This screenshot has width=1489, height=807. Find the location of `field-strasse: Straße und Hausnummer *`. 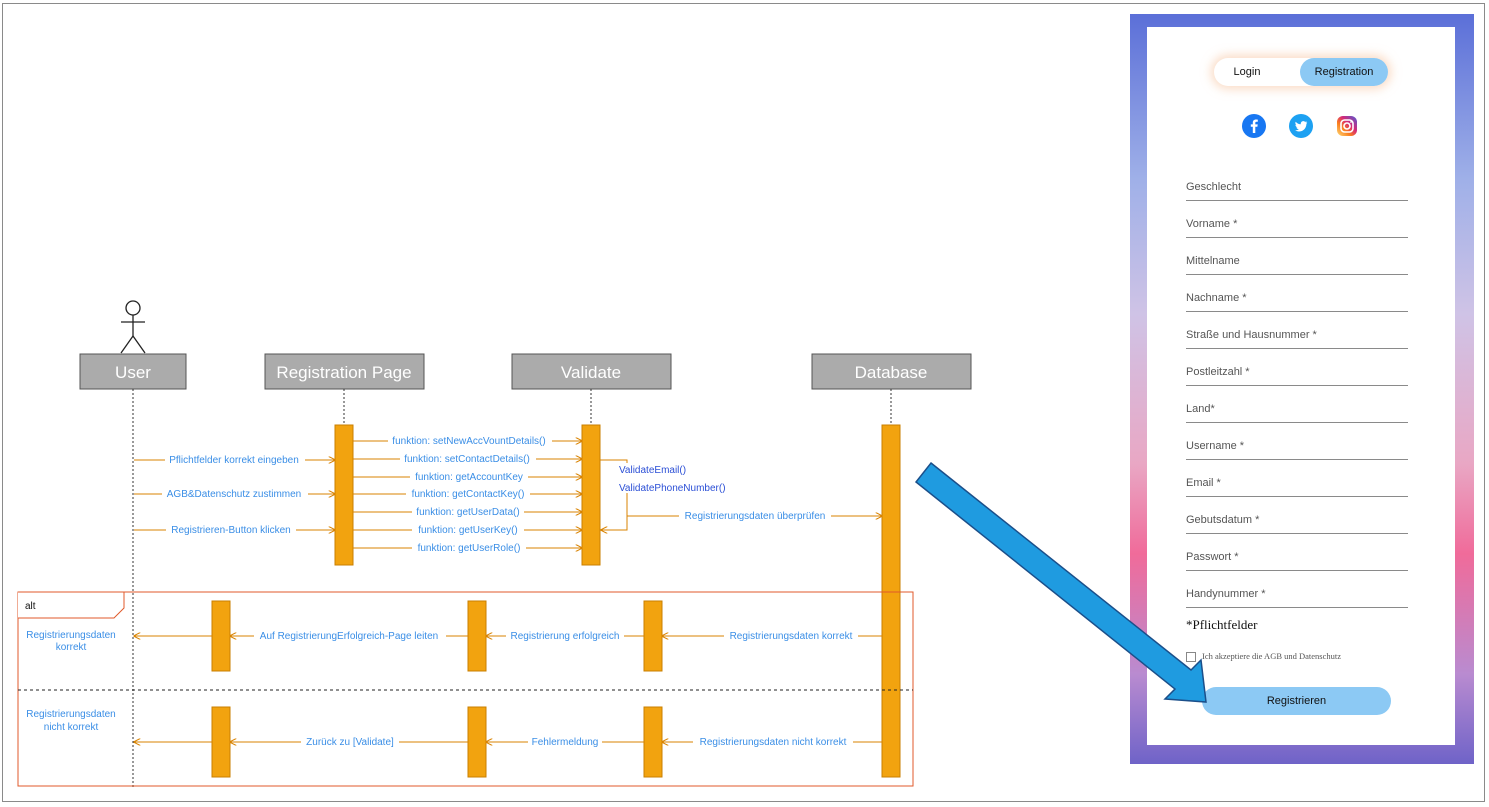

field-strasse: Straße und Hausnummer * is located at coordinates (1297, 337).